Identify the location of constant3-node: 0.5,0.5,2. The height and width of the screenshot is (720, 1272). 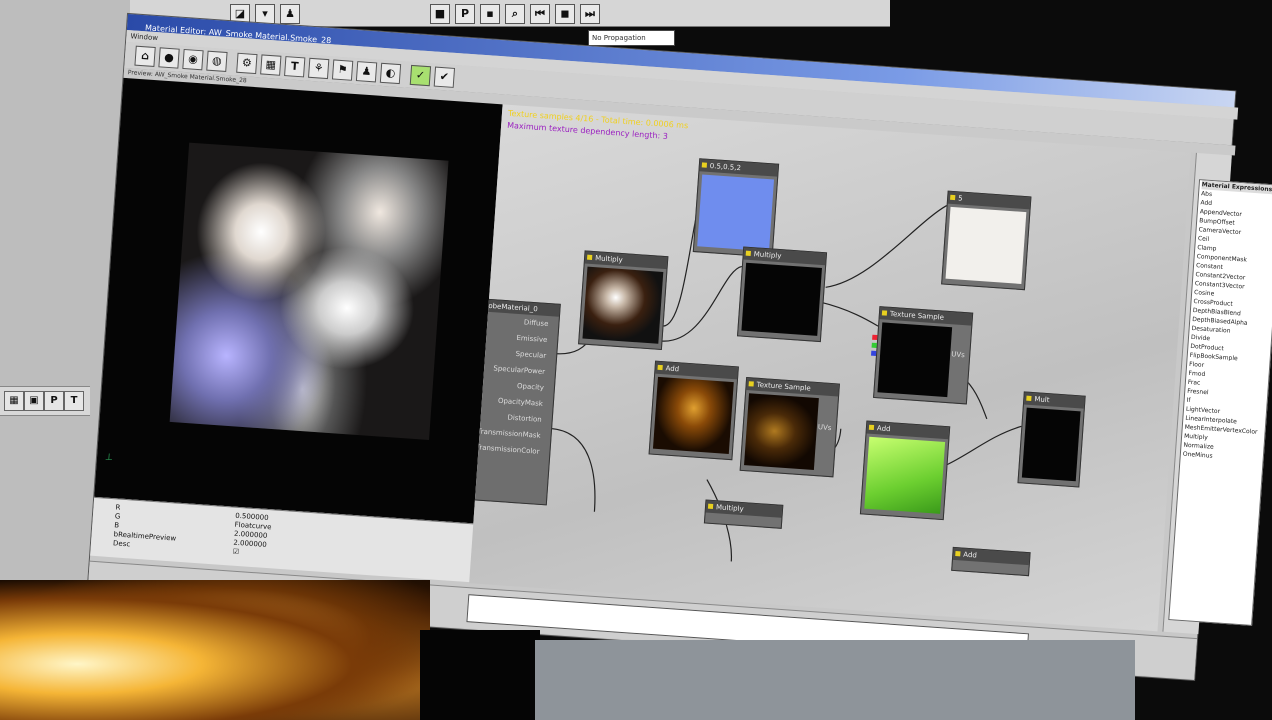
(736, 208).